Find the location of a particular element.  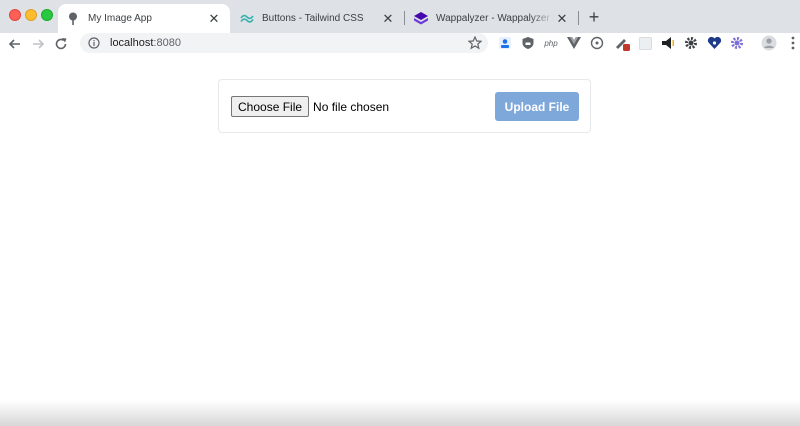

gear-purple-extension-icon is located at coordinates (737, 43).